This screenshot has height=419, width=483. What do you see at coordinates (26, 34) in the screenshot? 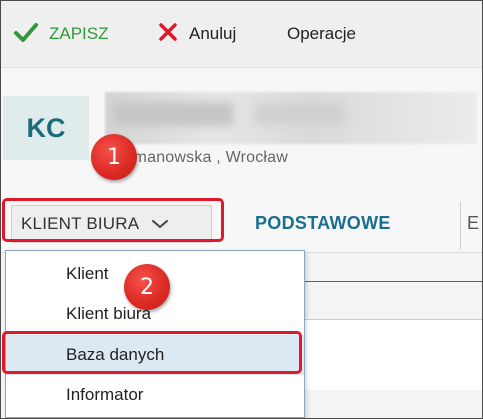
I see `check-icon` at bounding box center [26, 34].